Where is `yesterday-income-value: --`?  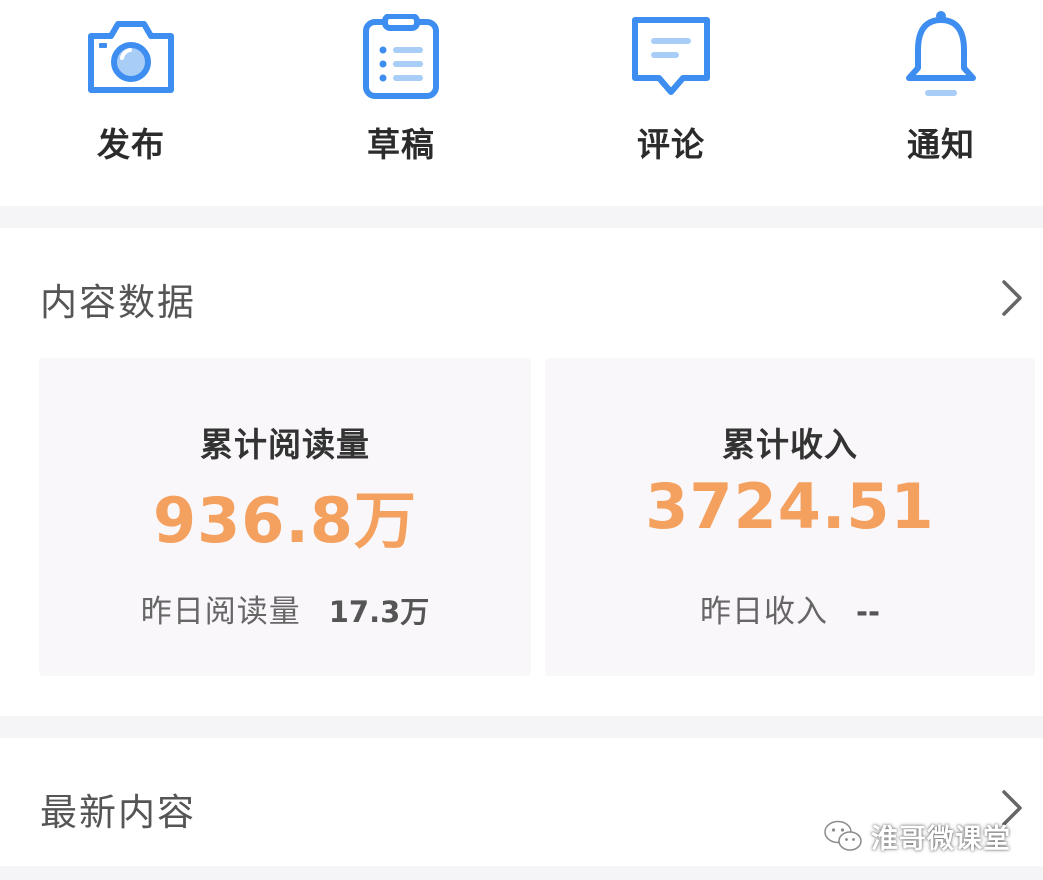
yesterday-income-value: -- is located at coordinates (868, 612).